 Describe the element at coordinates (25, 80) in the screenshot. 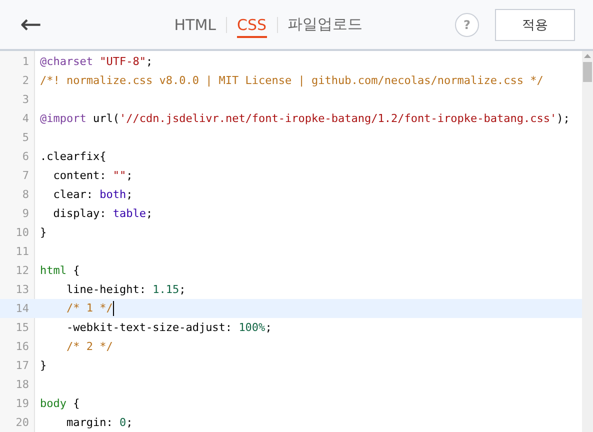

I see `line-number: 2` at that location.